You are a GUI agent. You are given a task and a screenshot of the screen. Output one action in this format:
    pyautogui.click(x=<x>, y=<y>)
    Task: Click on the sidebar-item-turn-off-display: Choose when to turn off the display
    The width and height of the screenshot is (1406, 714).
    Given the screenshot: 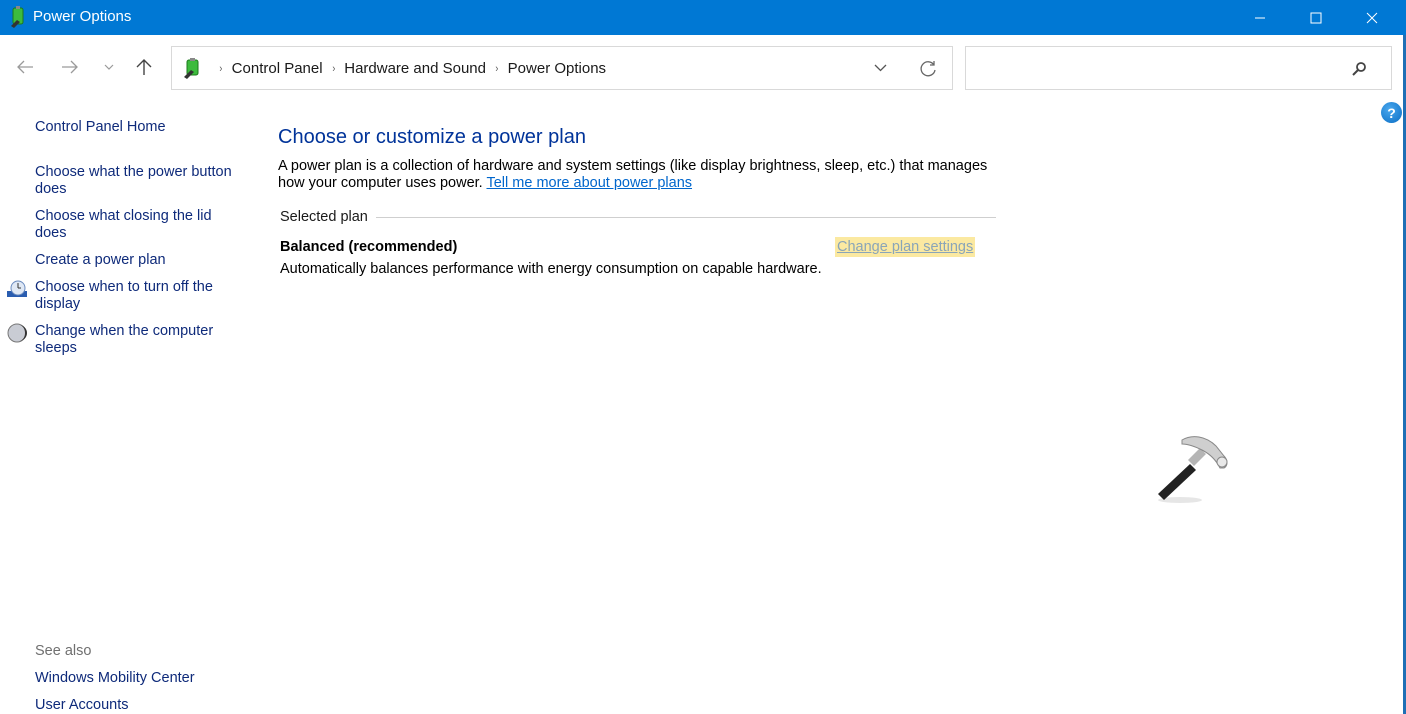 What is the action you would take?
    pyautogui.click(x=140, y=296)
    